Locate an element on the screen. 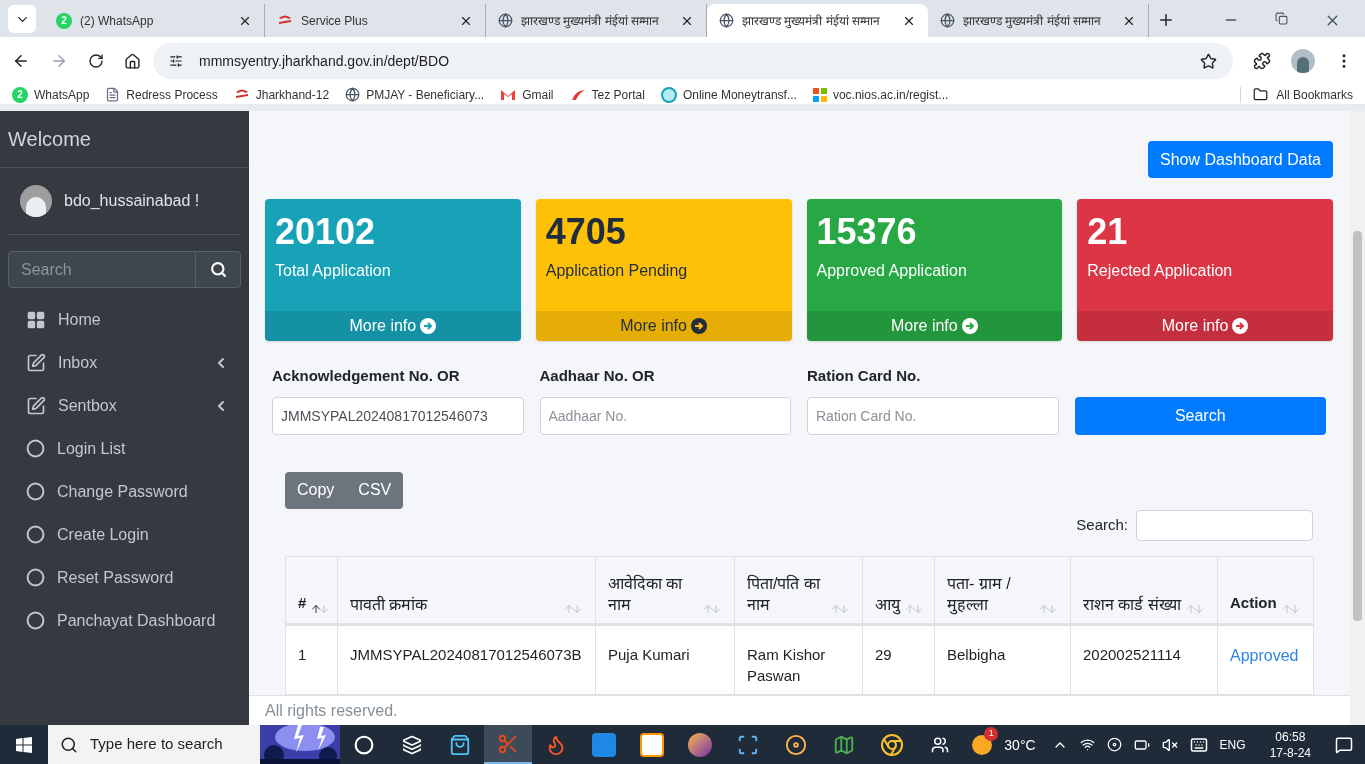 Image resolution: width=1365 pixels, height=764 pixels. input-field: Ration Card No. is located at coordinates (933, 415).